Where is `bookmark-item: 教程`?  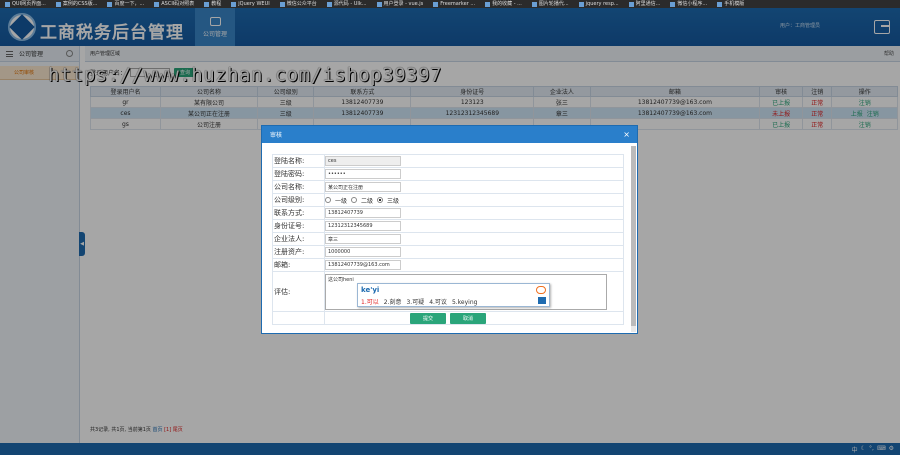 bookmark-item: 教程 is located at coordinates (212, 4).